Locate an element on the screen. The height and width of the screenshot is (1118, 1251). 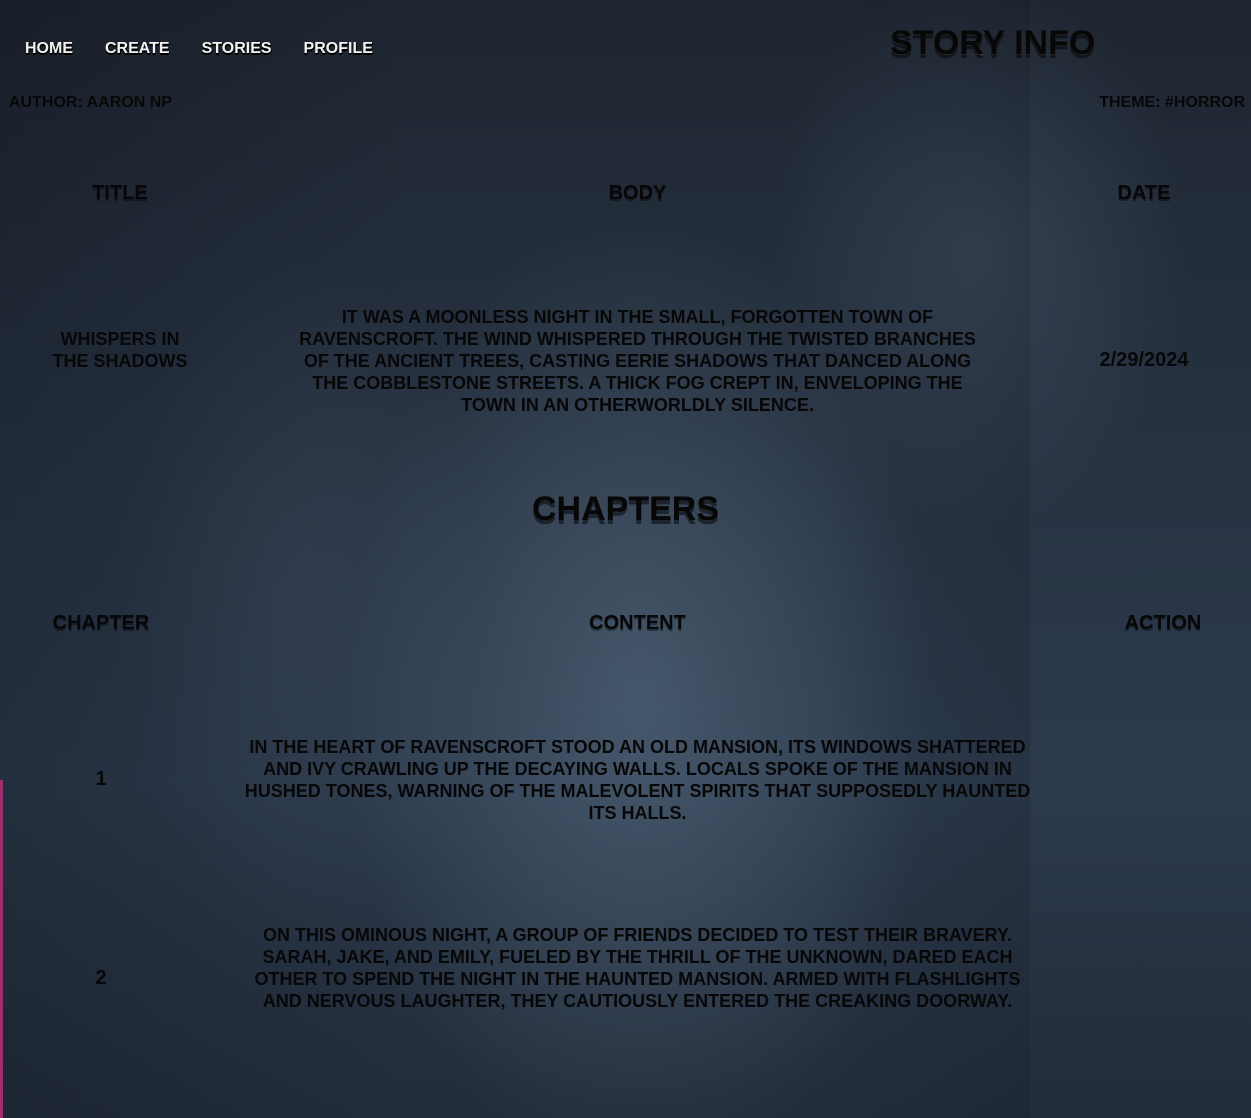
main-nav: HOME CREATE STORIES PROFILE is located at coordinates (199, 49).